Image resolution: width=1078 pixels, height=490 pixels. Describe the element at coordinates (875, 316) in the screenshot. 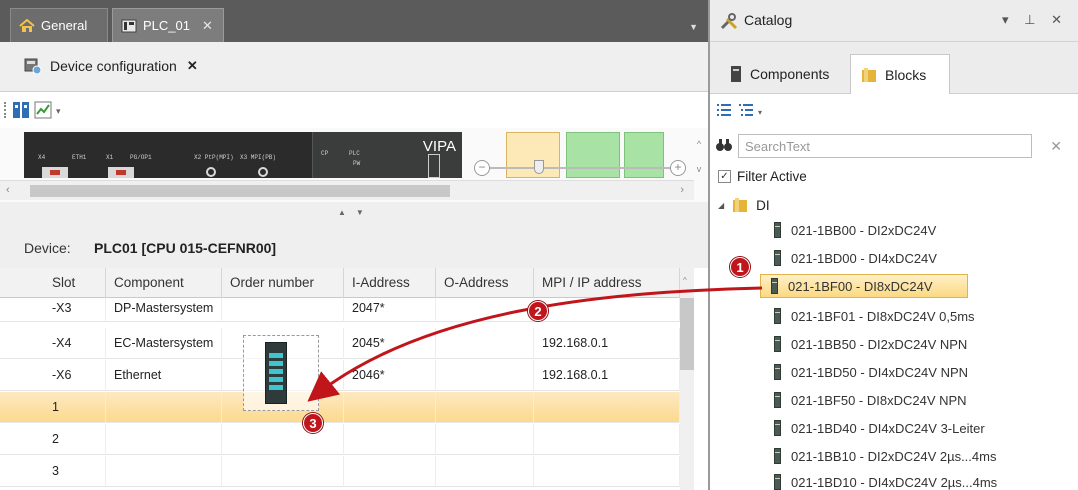

I see `catalog-item: 021-1BF01 - DI8xDC24V 0,5ms` at that location.